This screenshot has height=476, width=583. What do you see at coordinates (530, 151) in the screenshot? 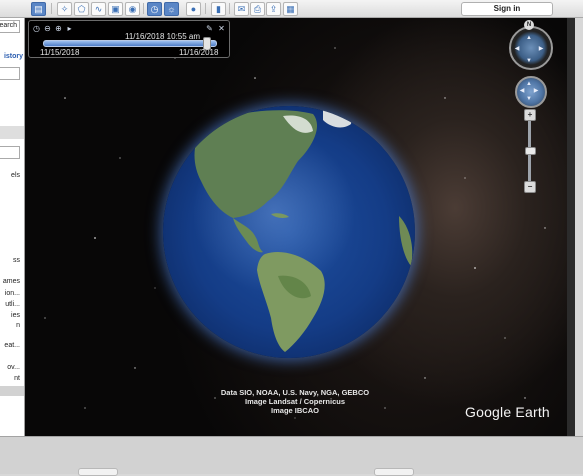
I see `zoom-slider-thumb` at bounding box center [530, 151].